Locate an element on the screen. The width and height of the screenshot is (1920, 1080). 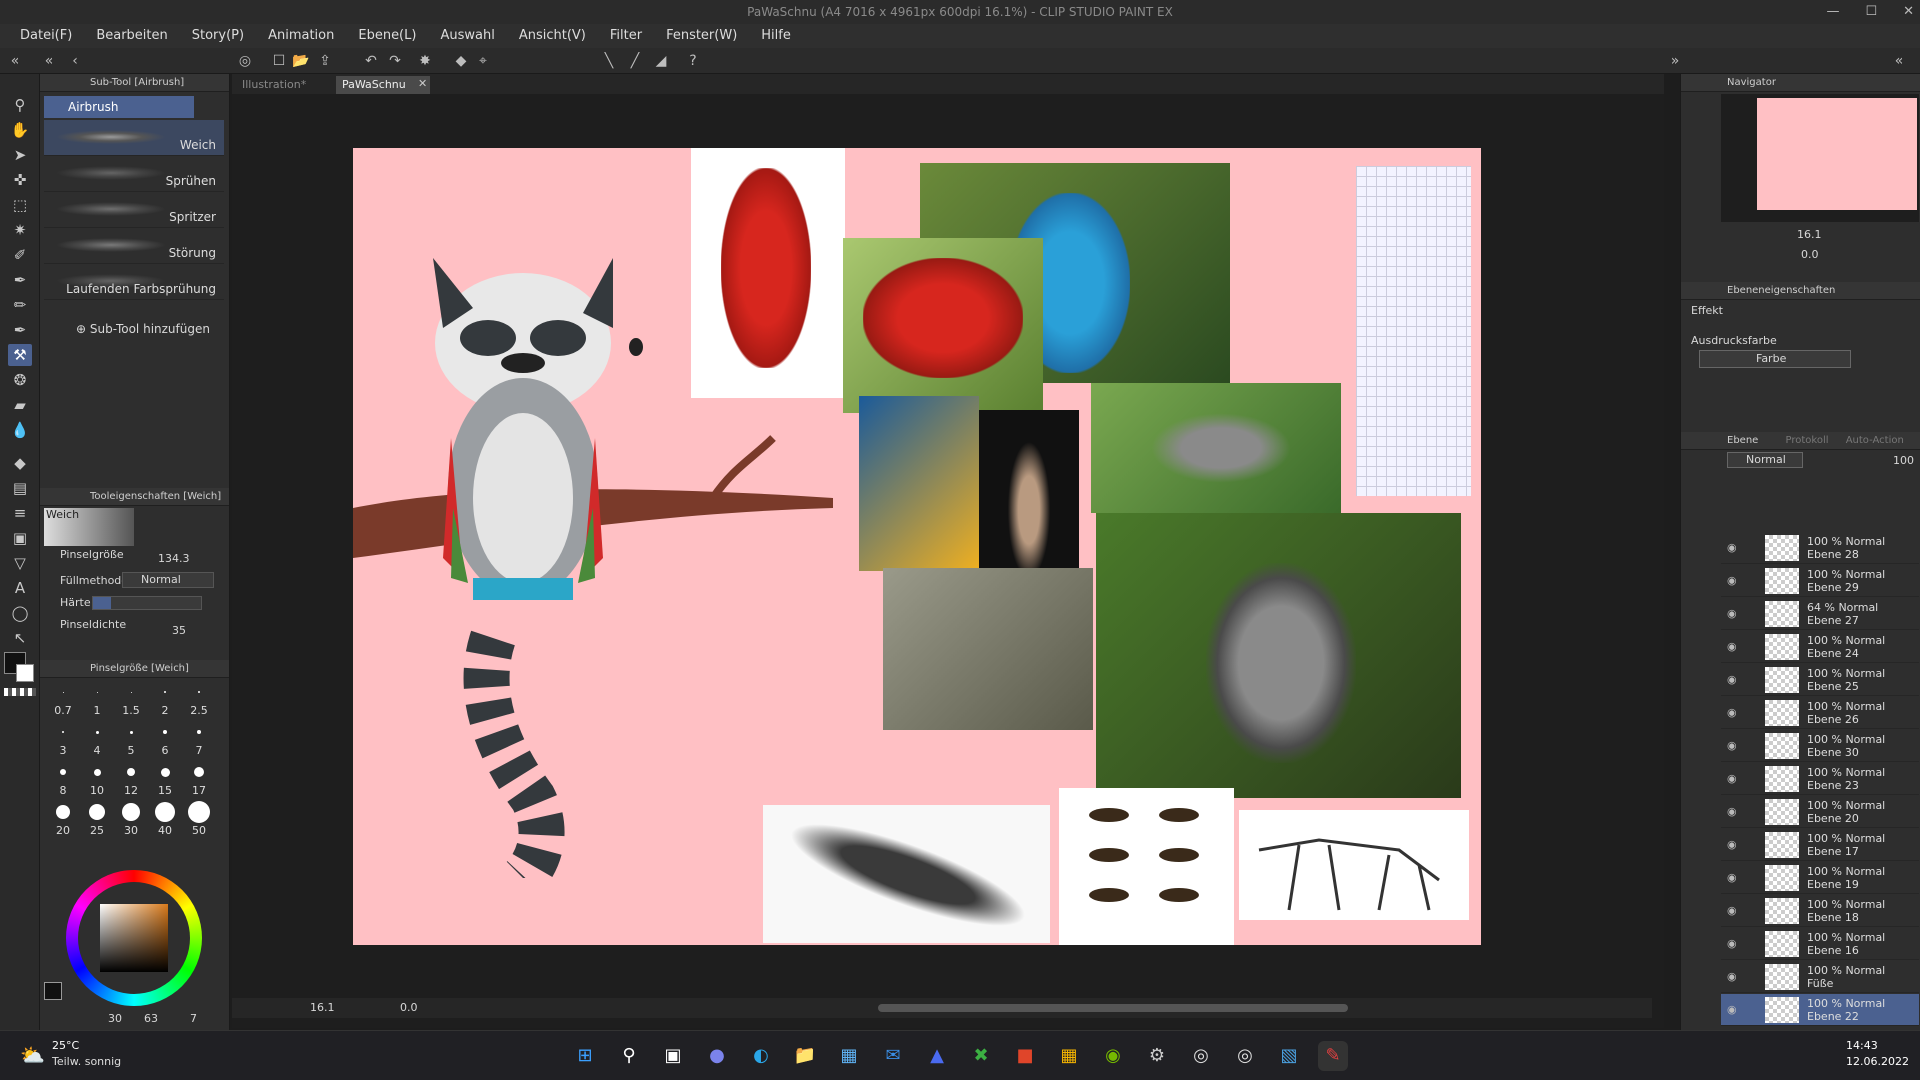
blend-tool-icon: 💧 is located at coordinates (20, 430).